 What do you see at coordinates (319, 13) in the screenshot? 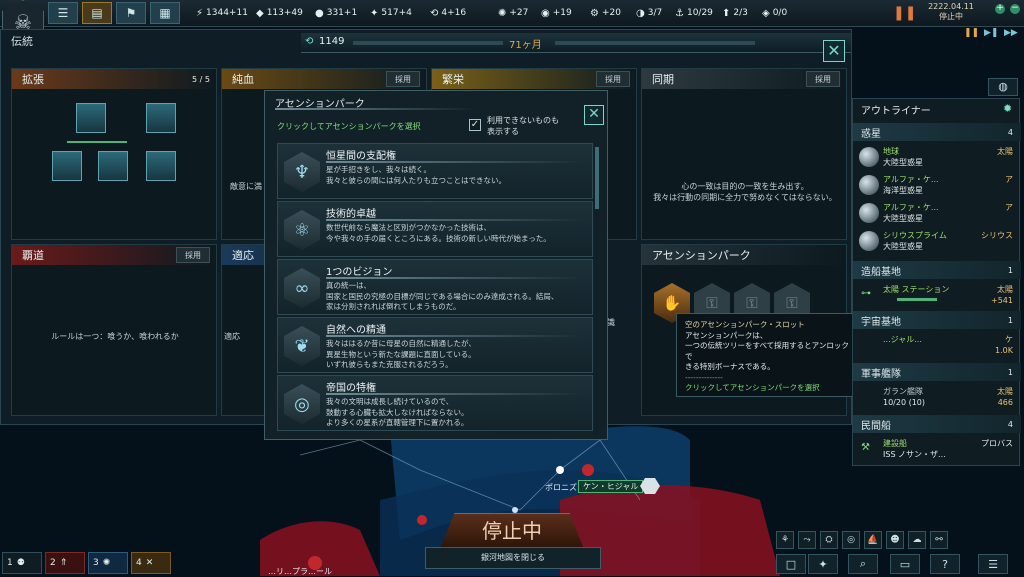
I see `food-icon: ●` at bounding box center [319, 13].